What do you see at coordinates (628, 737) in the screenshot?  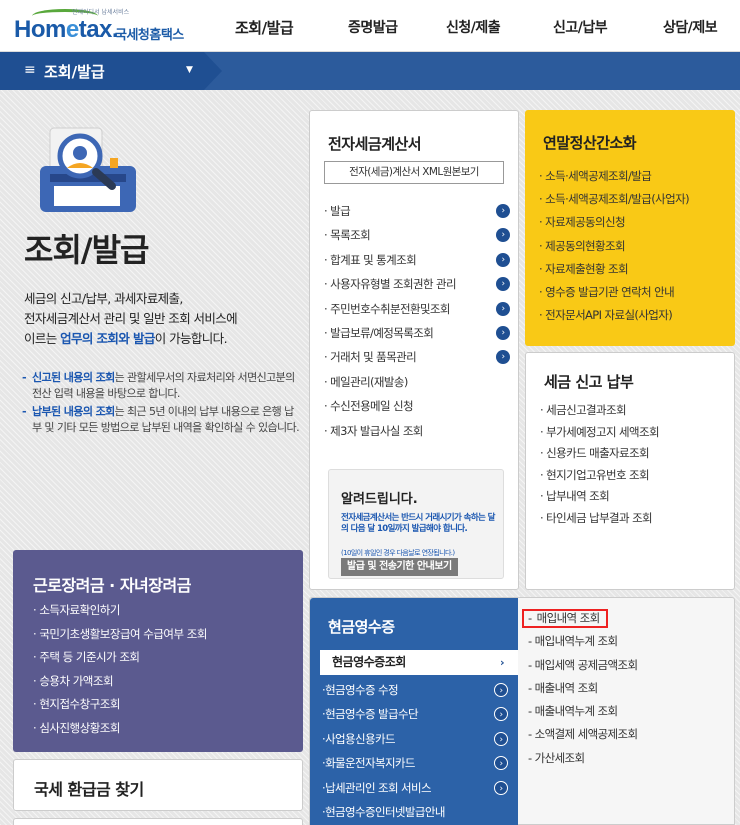 I see `cash-submenu-item: 소액결제 세액공제조회` at bounding box center [628, 737].